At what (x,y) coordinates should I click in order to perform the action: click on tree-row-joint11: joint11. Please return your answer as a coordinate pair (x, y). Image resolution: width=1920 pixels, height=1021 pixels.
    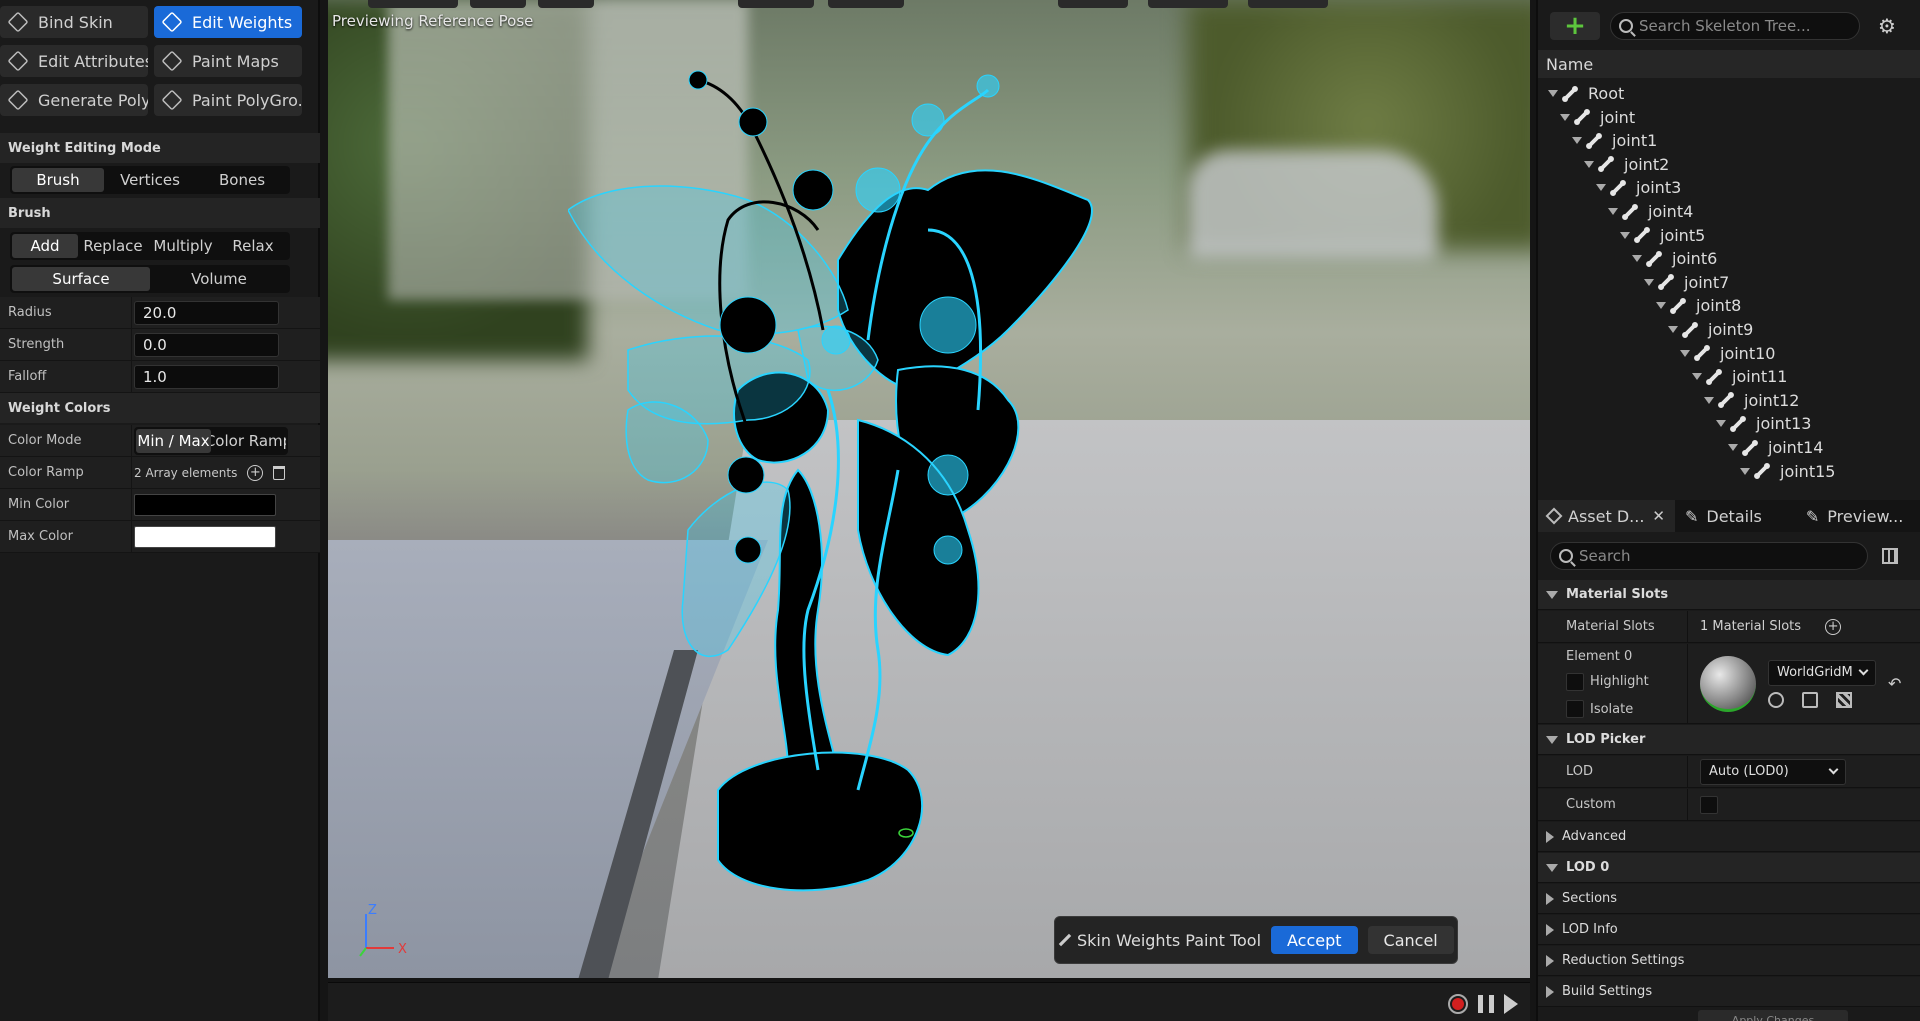
    Looking at the image, I should click on (1739, 376).